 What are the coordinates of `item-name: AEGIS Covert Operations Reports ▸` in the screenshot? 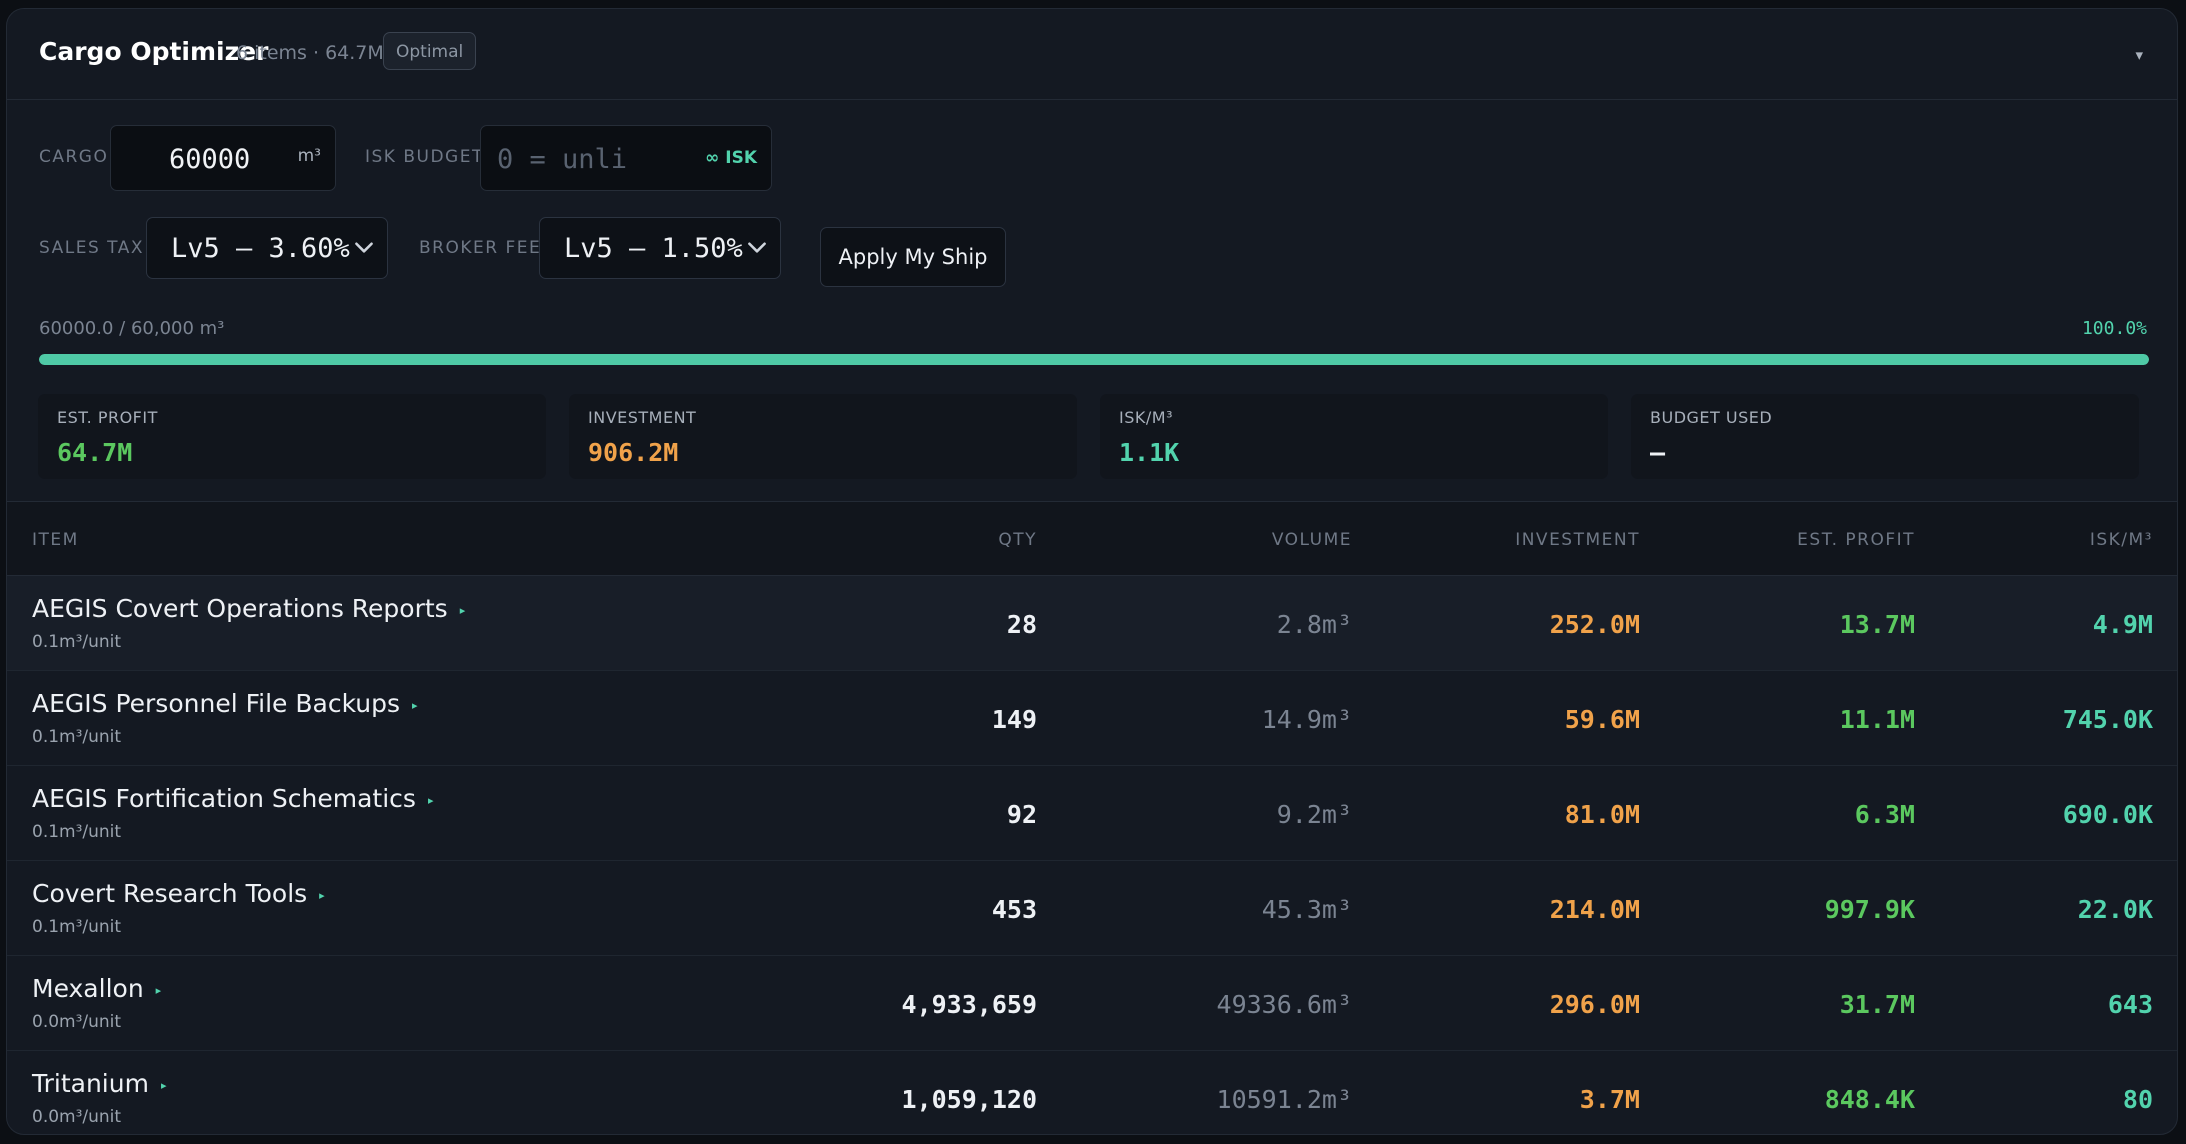 It's located at (248, 608).